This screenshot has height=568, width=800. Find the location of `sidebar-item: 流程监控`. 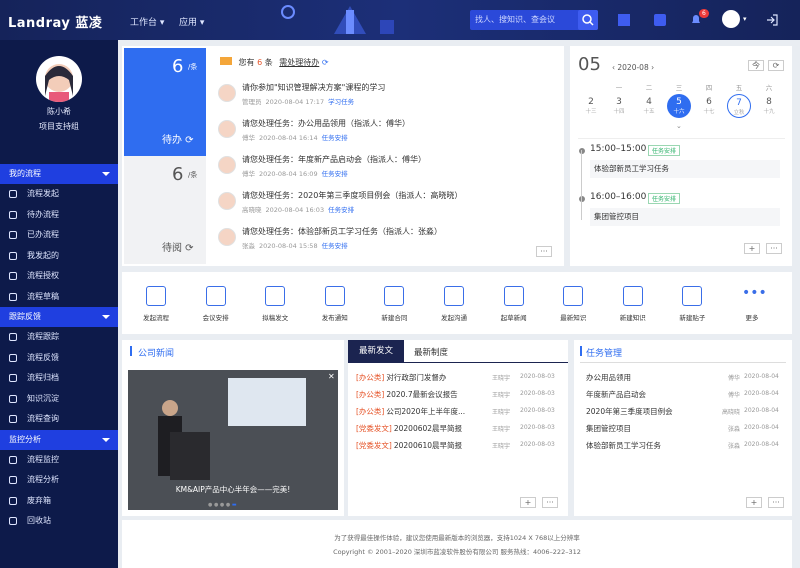

sidebar-item: 流程监控 is located at coordinates (59, 460).